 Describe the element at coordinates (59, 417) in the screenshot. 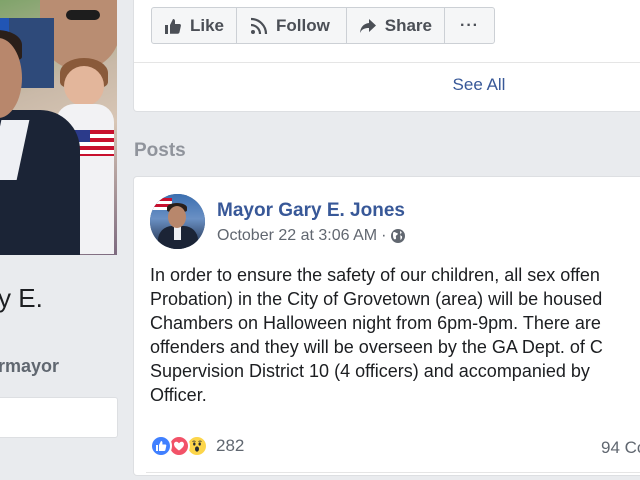

I see `profile-button` at that location.